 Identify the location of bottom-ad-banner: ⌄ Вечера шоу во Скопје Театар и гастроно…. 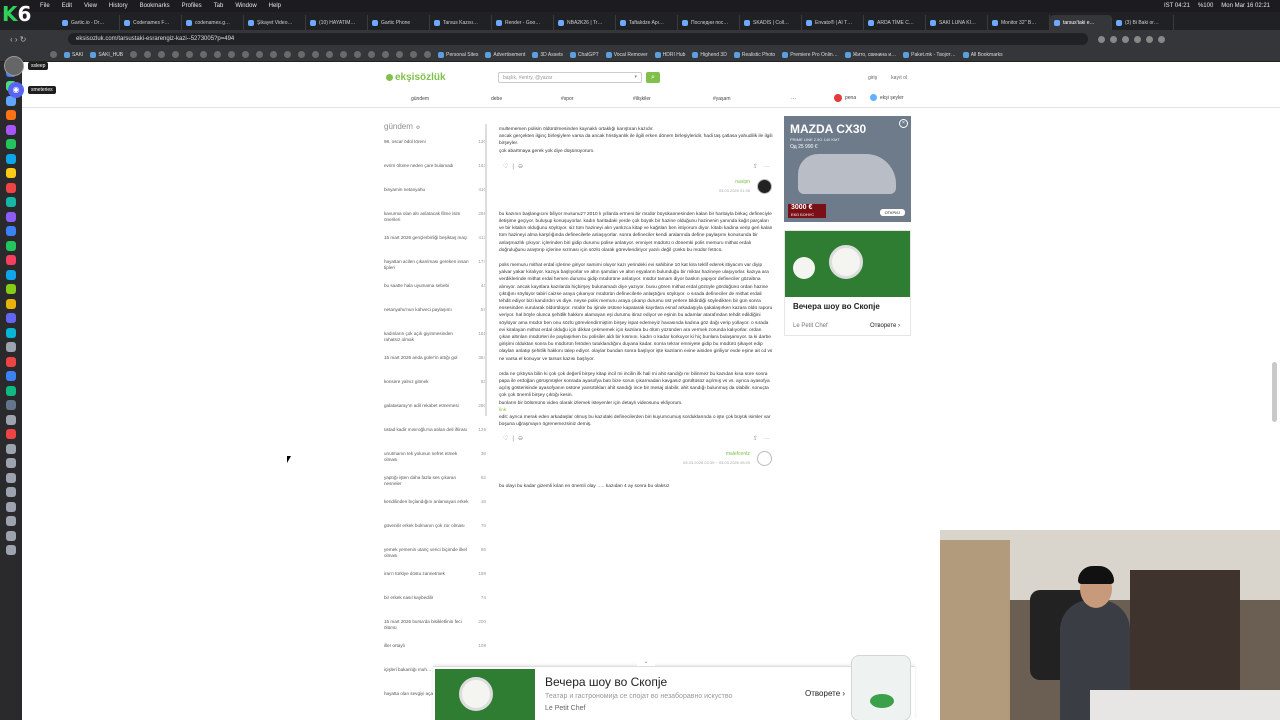
(674, 687).